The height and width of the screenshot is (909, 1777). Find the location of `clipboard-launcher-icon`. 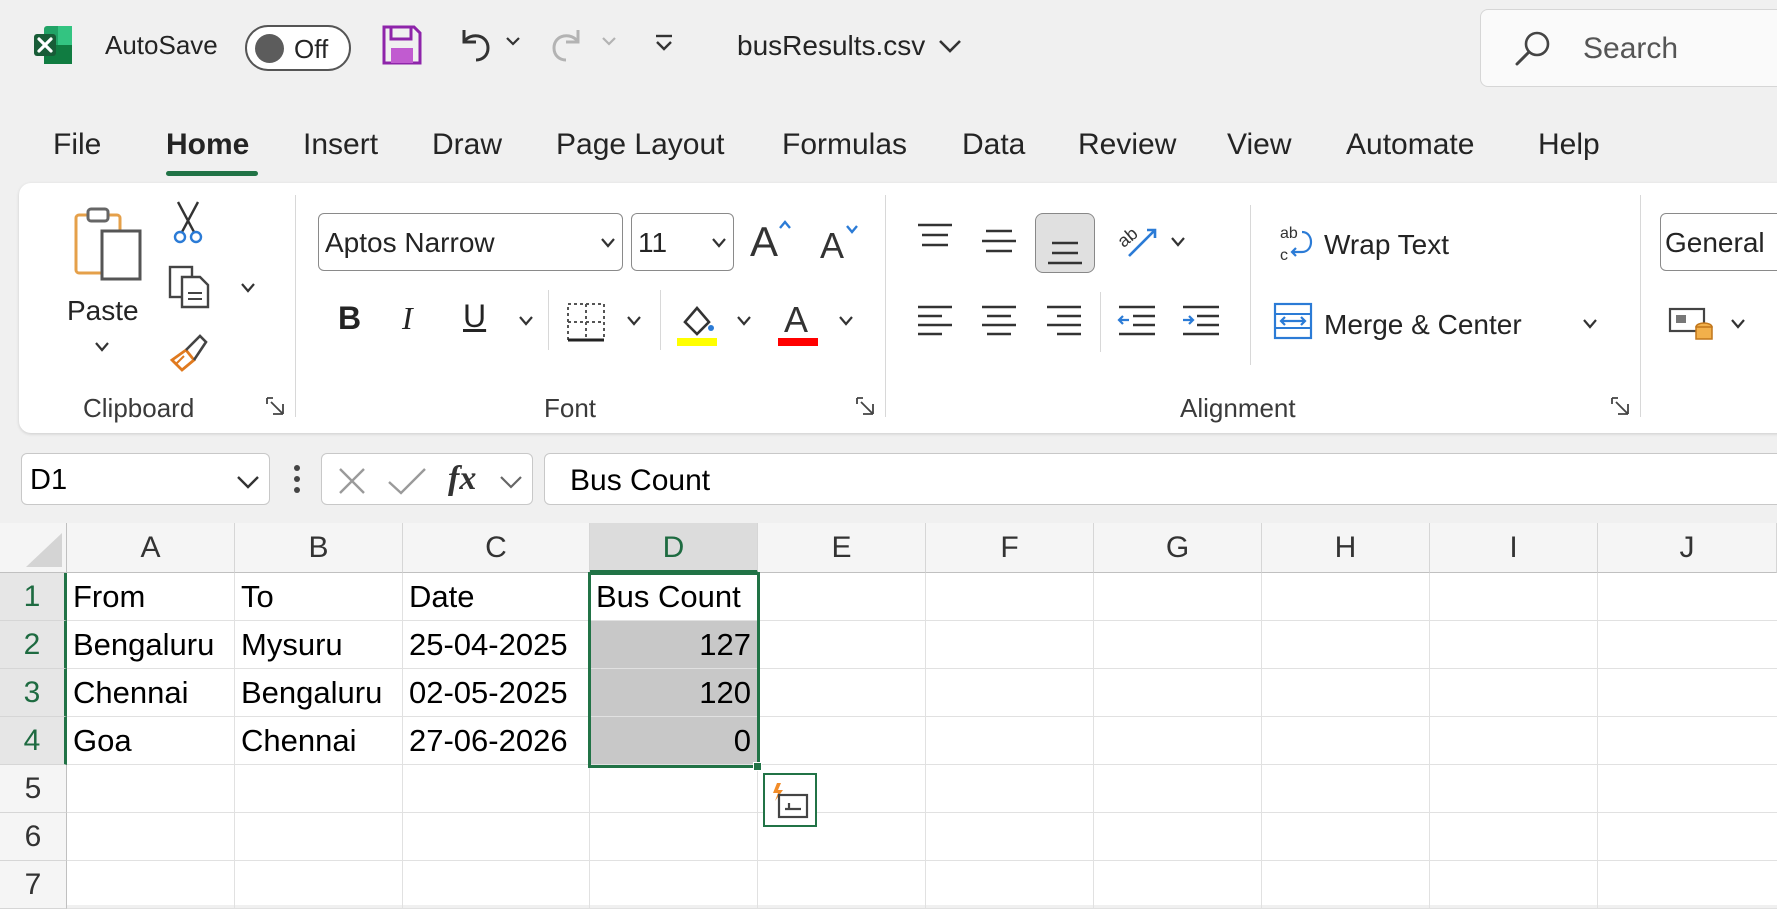

clipboard-launcher-icon is located at coordinates (275, 406).